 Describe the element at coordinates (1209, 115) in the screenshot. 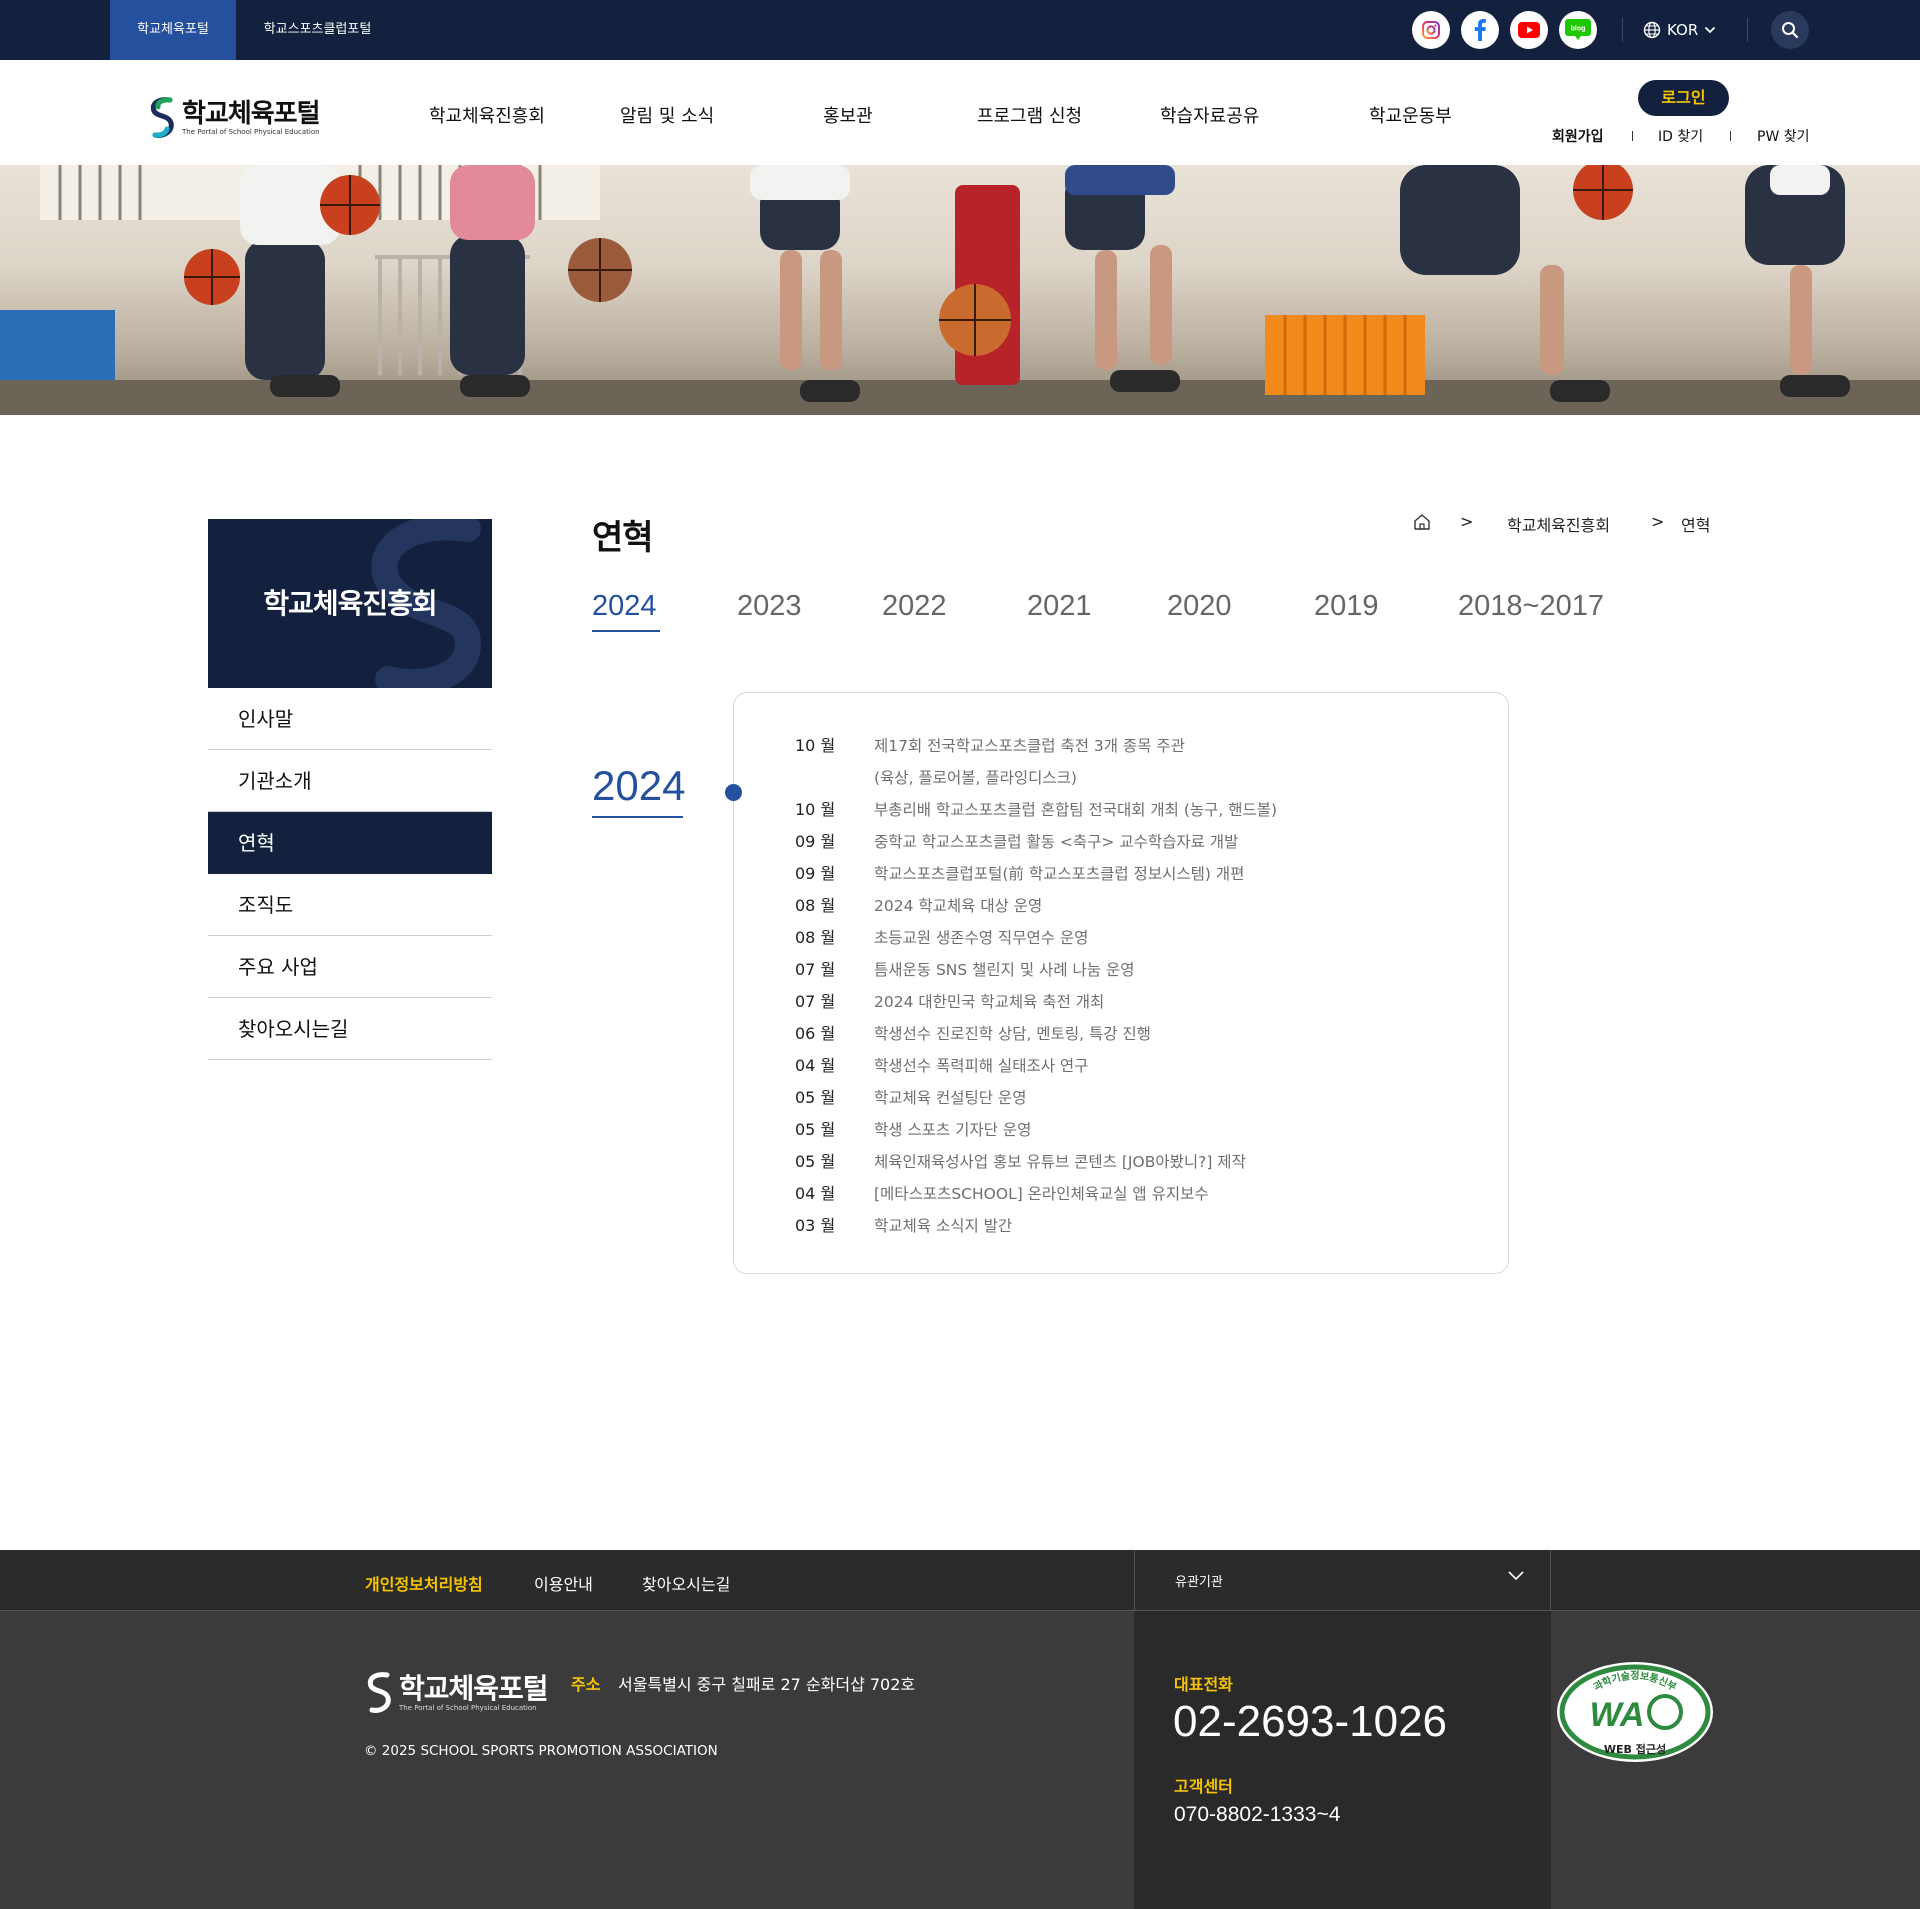

I see `nav-item-resources: 학습자료공유` at that location.